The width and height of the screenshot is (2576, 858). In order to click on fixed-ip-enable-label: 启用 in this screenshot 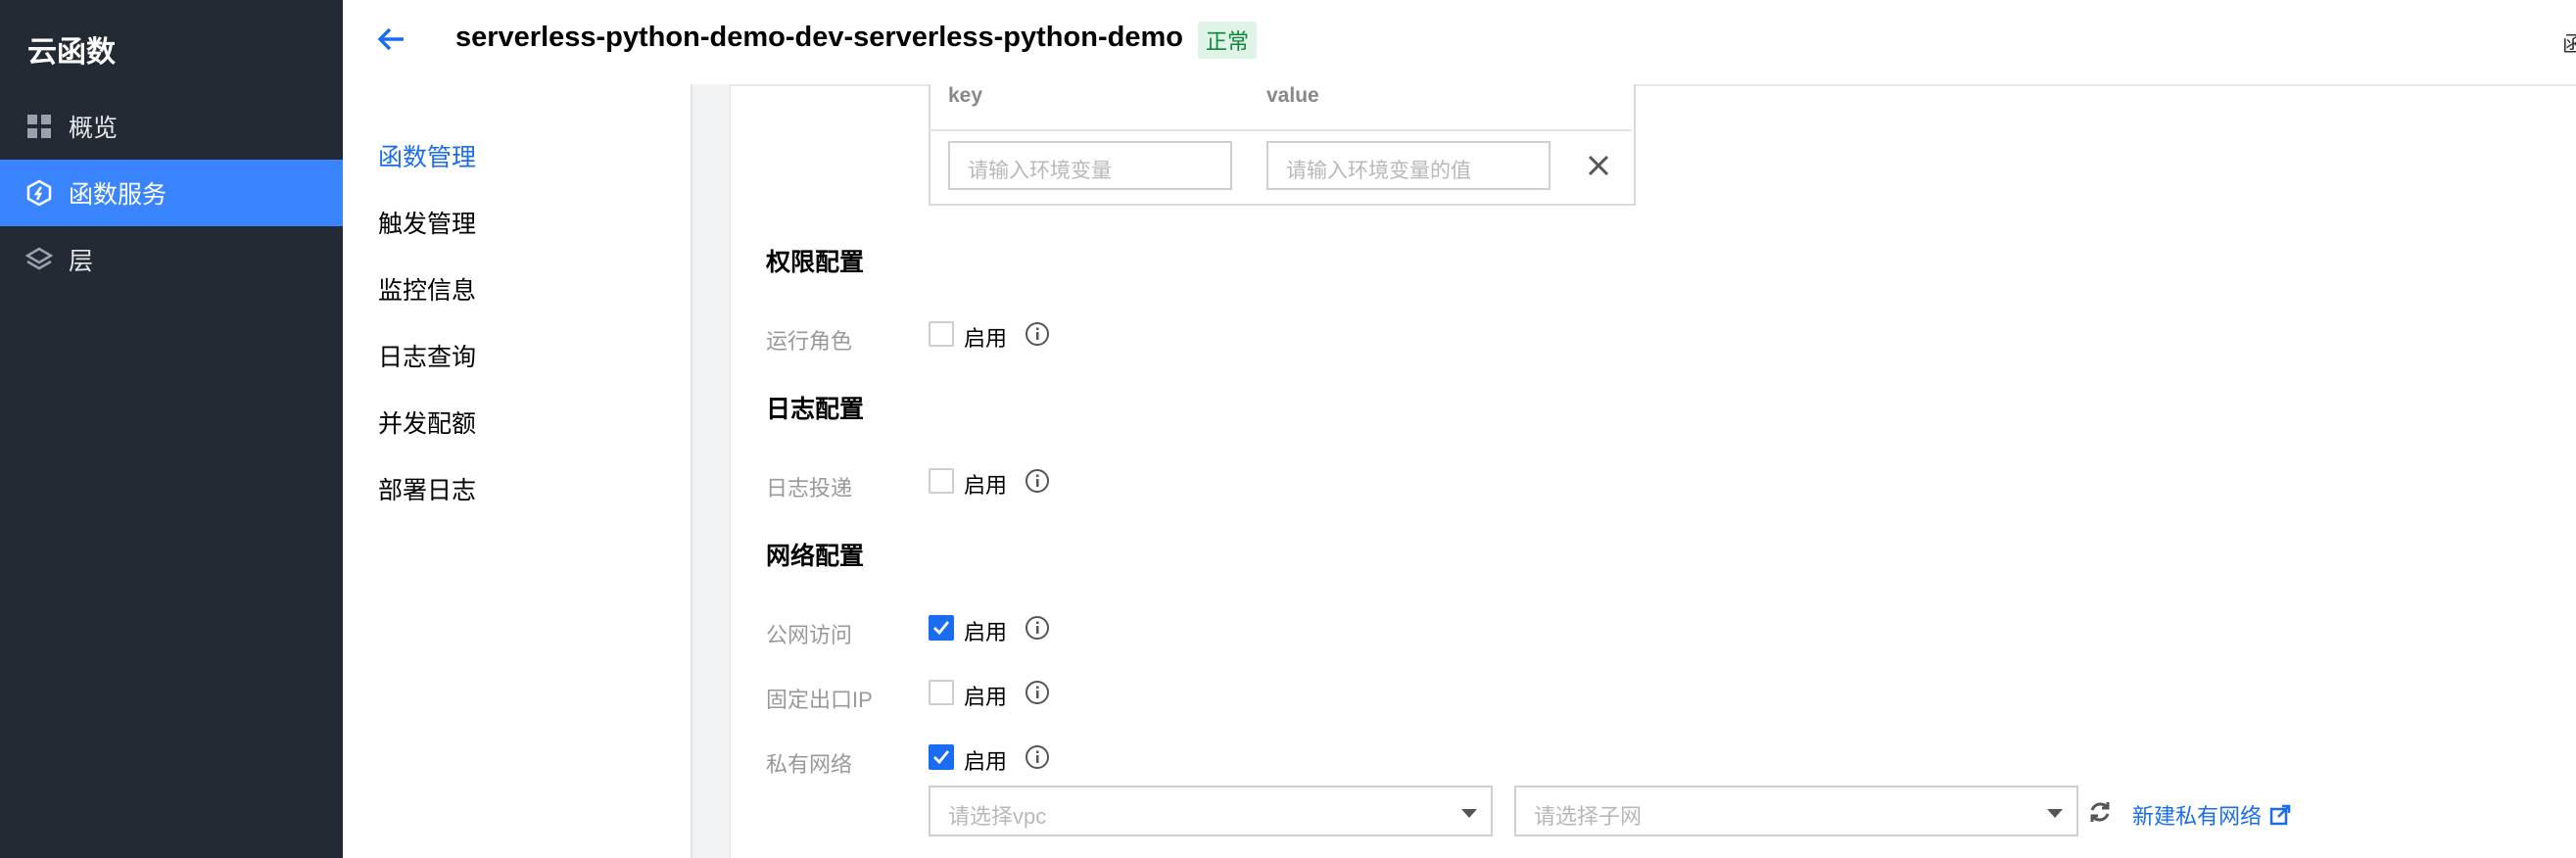, I will do `click(986, 697)`.